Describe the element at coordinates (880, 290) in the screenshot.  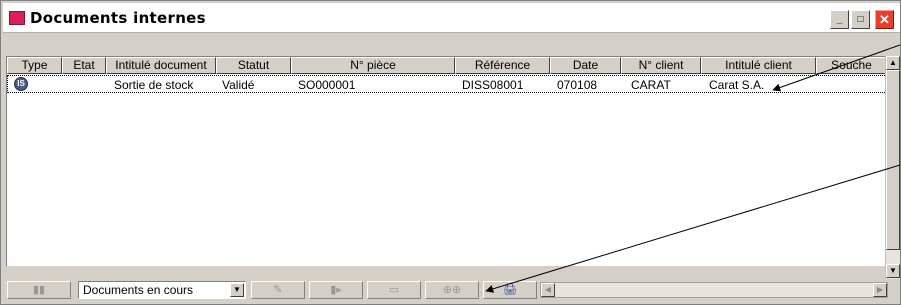
I see `scroll-right-arrow-icon: ▶` at that location.